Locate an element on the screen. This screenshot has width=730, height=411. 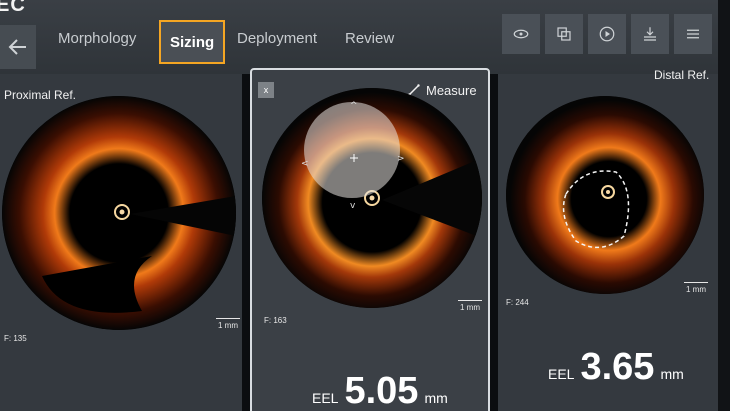
eel-value: 5.05 is located at coordinates (381, 390).